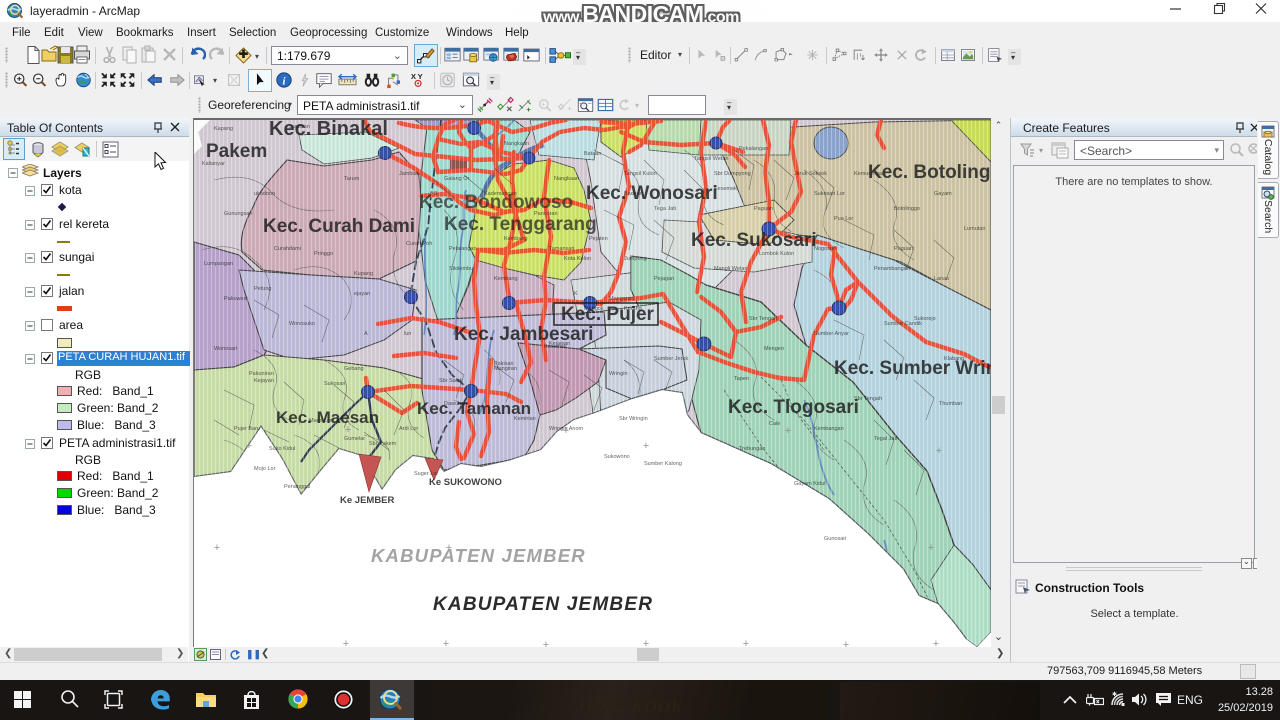  I want to click on svg-text: Pakem, so click(236, 151).